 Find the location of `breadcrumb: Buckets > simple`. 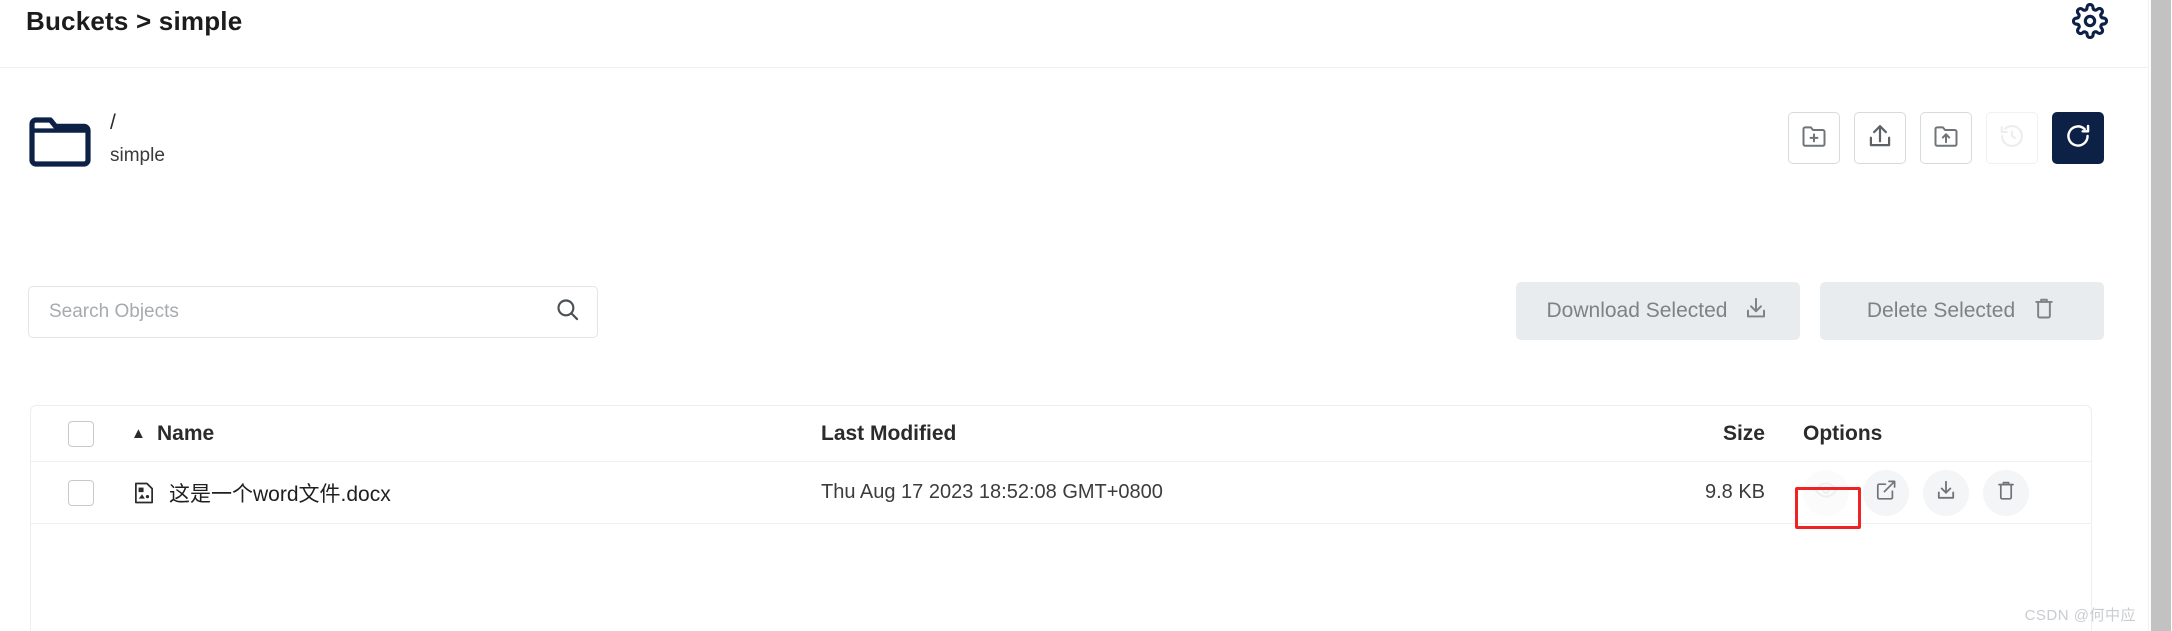

breadcrumb: Buckets > simple is located at coordinates (134, 21).